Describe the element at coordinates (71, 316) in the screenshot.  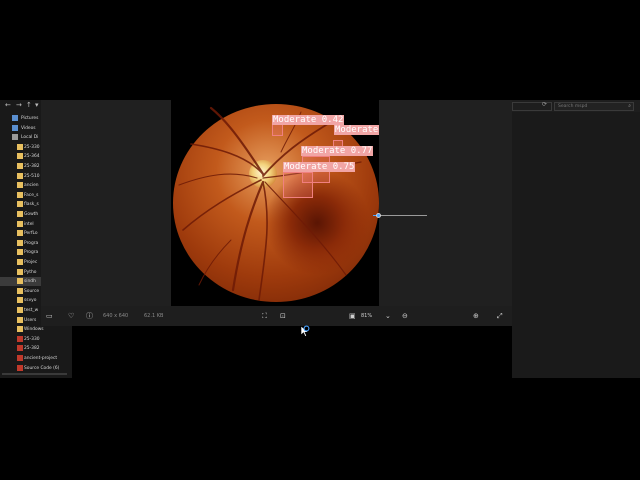
I see `favorite-heart-icon: ♡` at that location.